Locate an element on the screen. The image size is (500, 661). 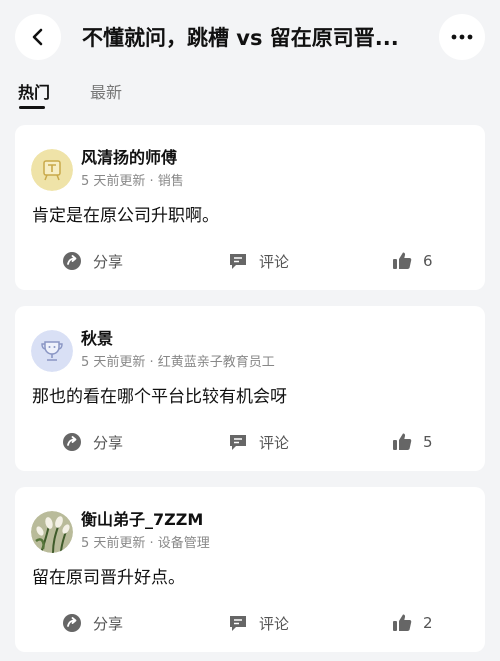
post-meta: 5 天前更新 · 销售 is located at coordinates (132, 181).